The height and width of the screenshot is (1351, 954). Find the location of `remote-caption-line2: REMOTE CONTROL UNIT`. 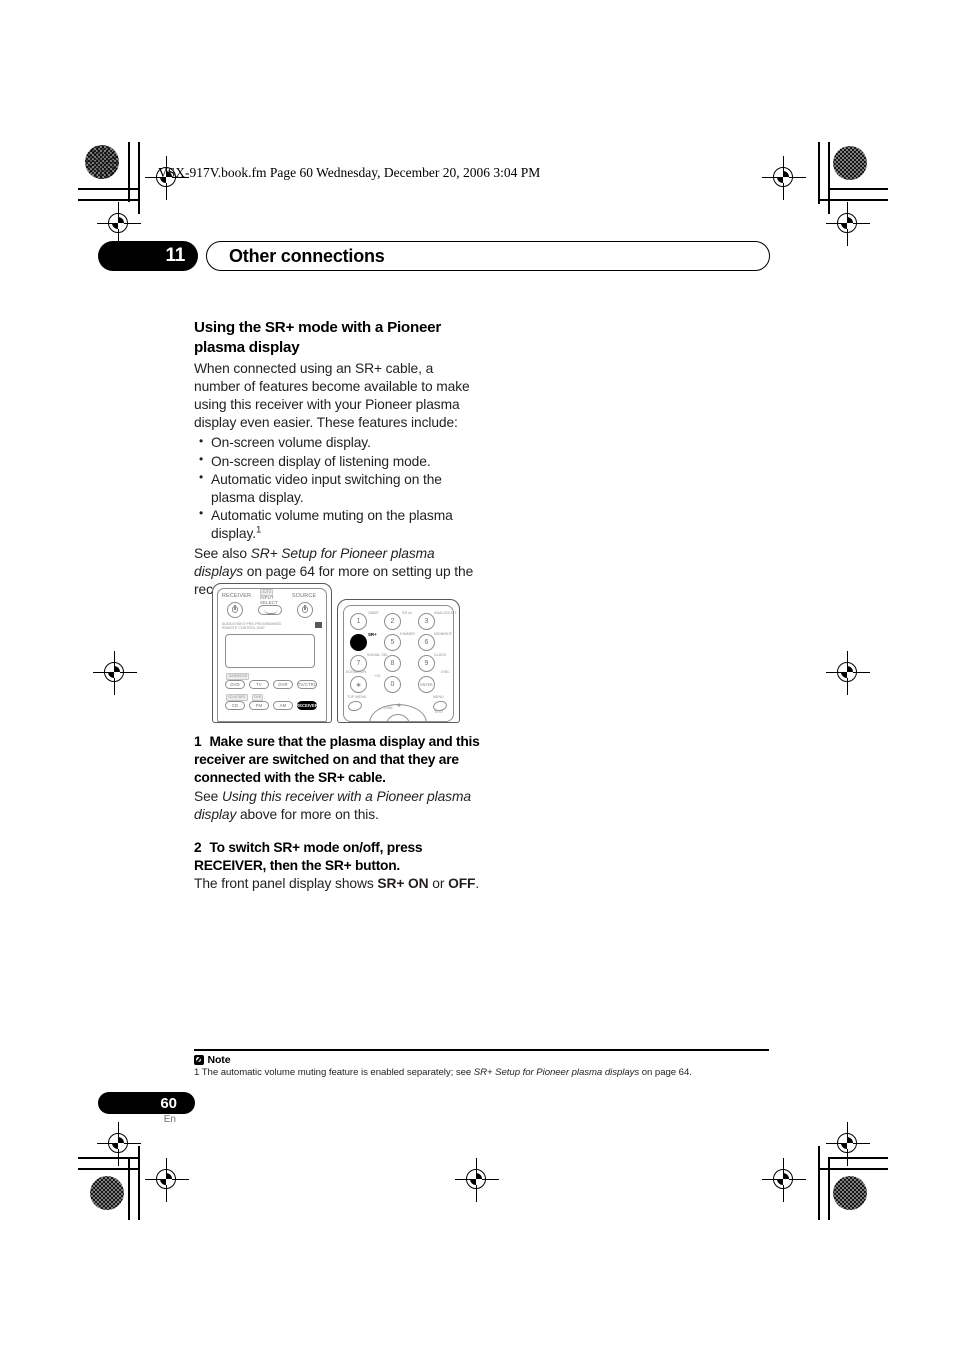

remote-caption-line2: REMOTE CONTROL UNIT is located at coordinates (244, 628).